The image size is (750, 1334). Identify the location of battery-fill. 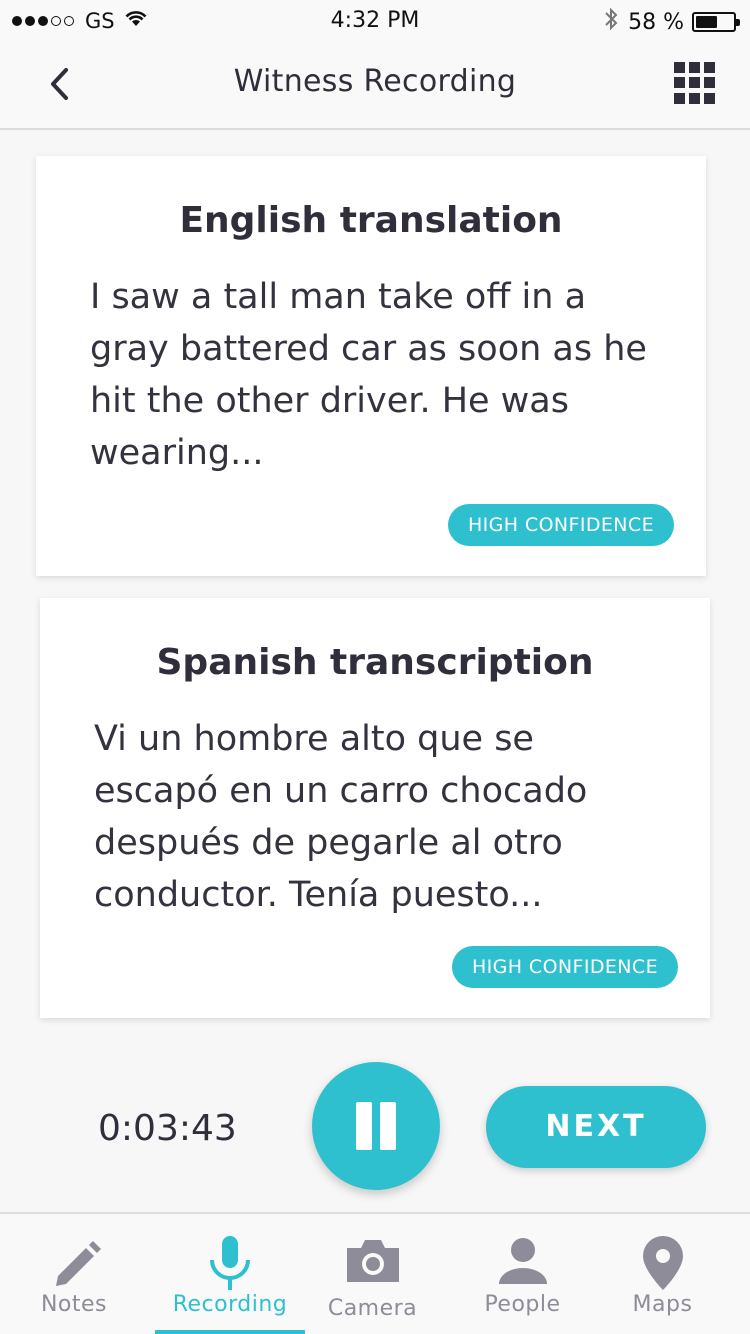
(706, 22).